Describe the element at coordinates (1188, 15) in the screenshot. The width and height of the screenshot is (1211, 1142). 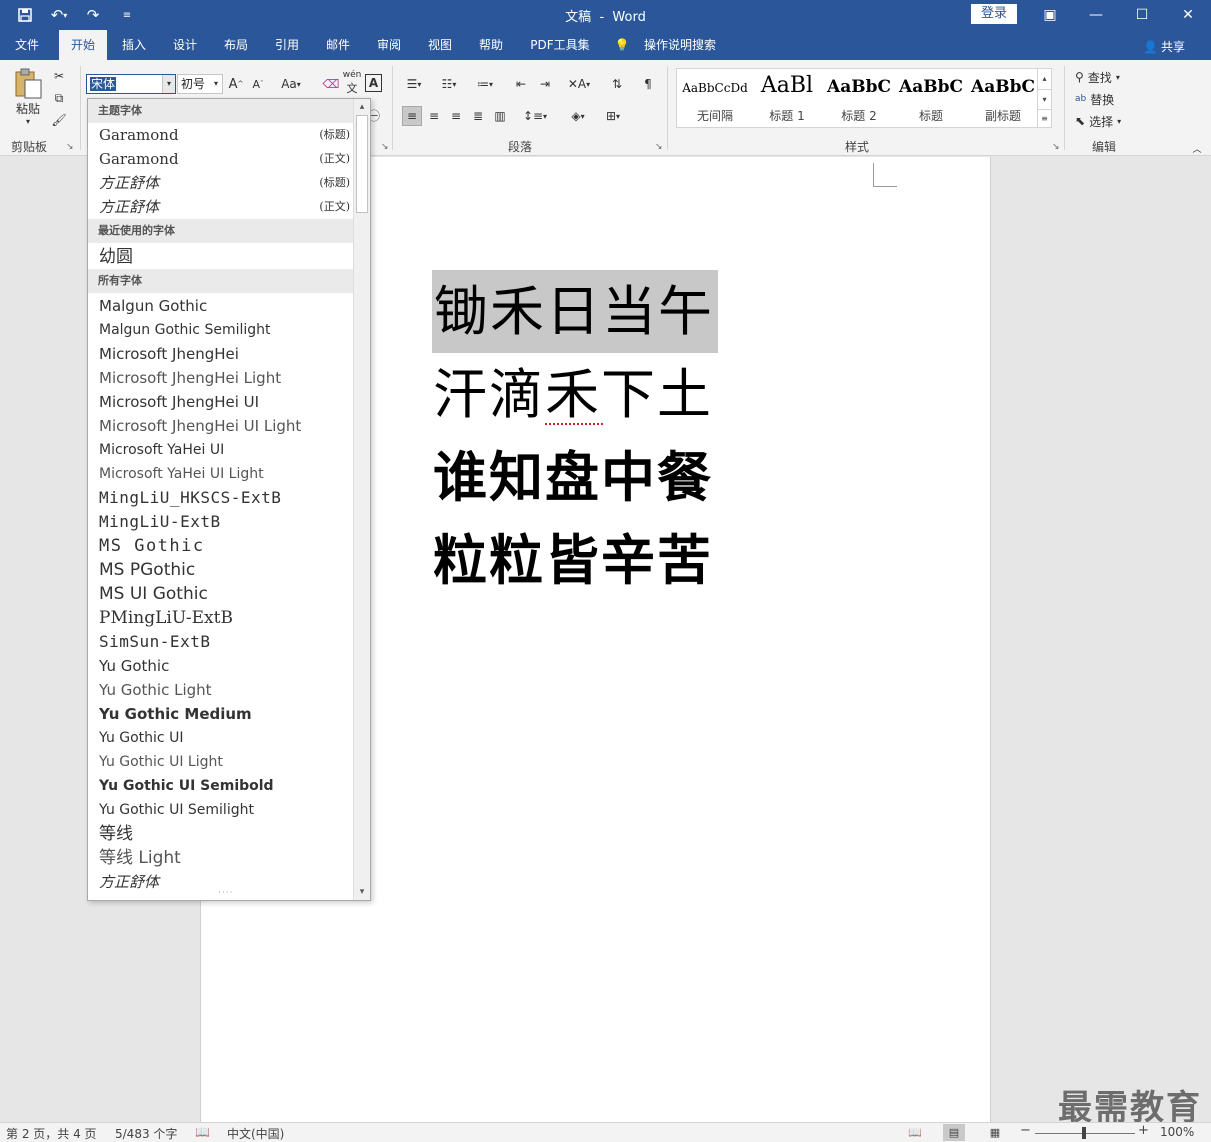
I see `close-icon: ✕` at that location.